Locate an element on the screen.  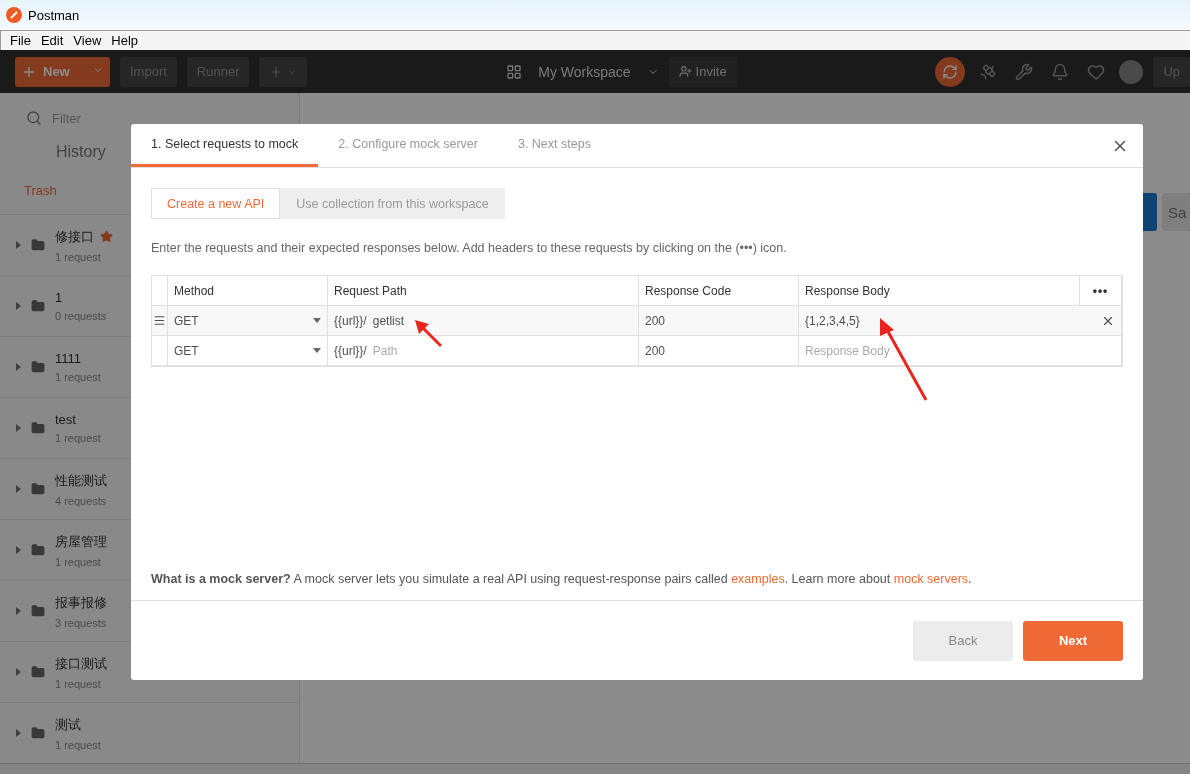
column-header: Response Code is located at coordinates (688, 290).